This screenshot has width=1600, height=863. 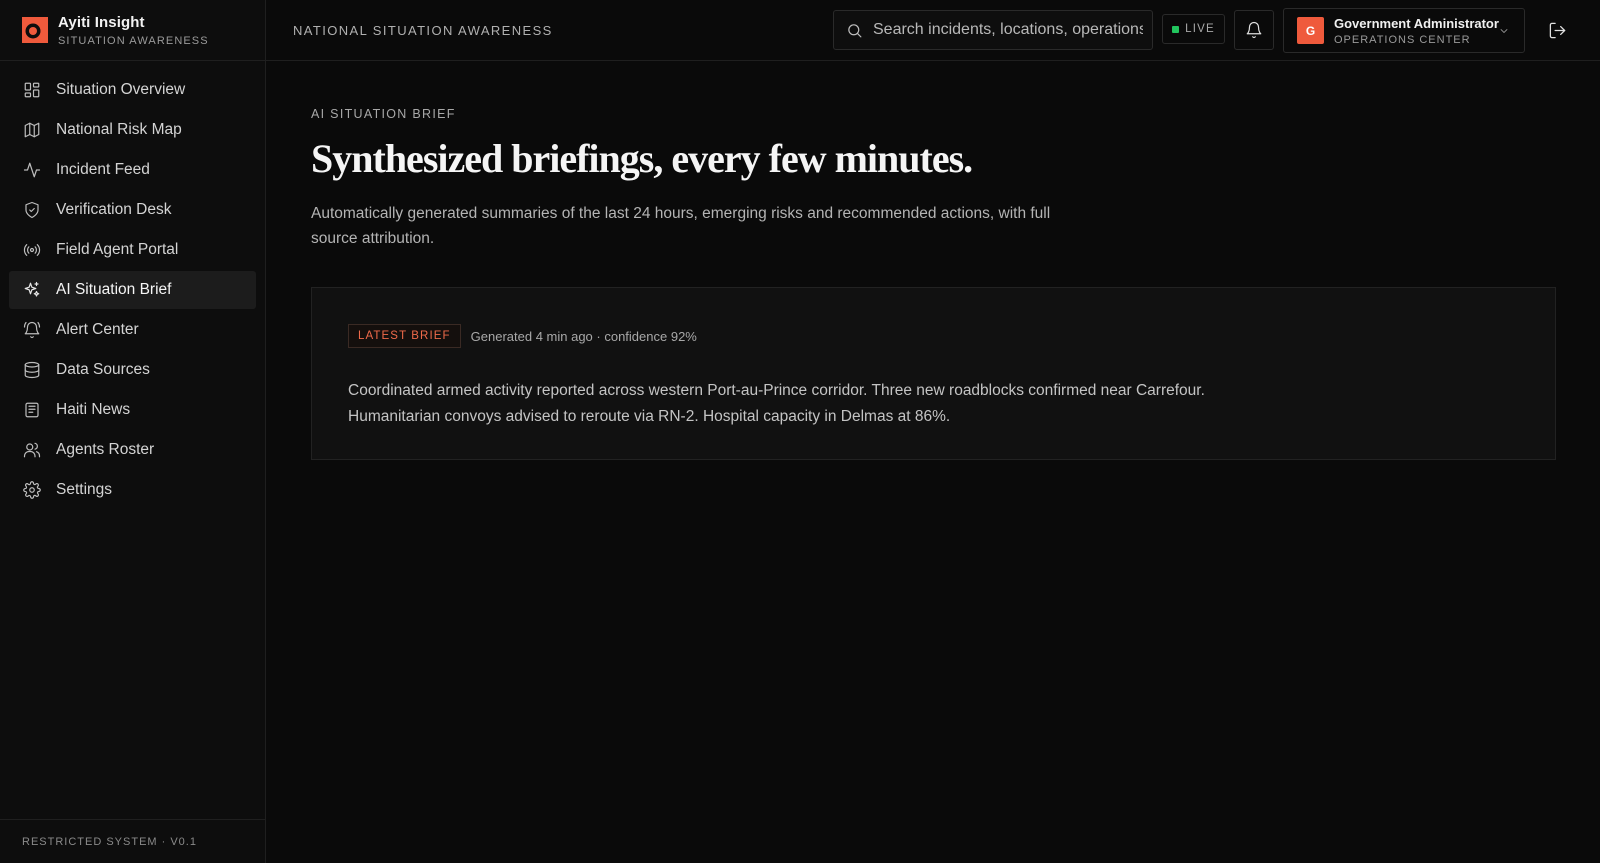 I want to click on sidebar-item-verification-desk: Verification Desk, so click(x=132, y=210).